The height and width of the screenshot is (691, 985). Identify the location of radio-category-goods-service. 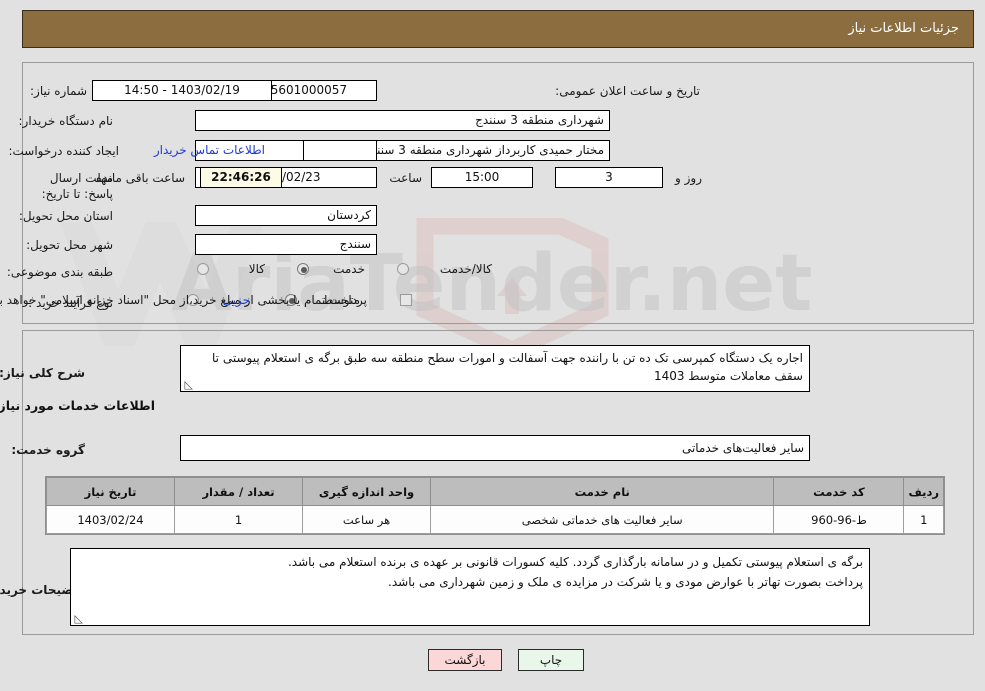
(403, 269).